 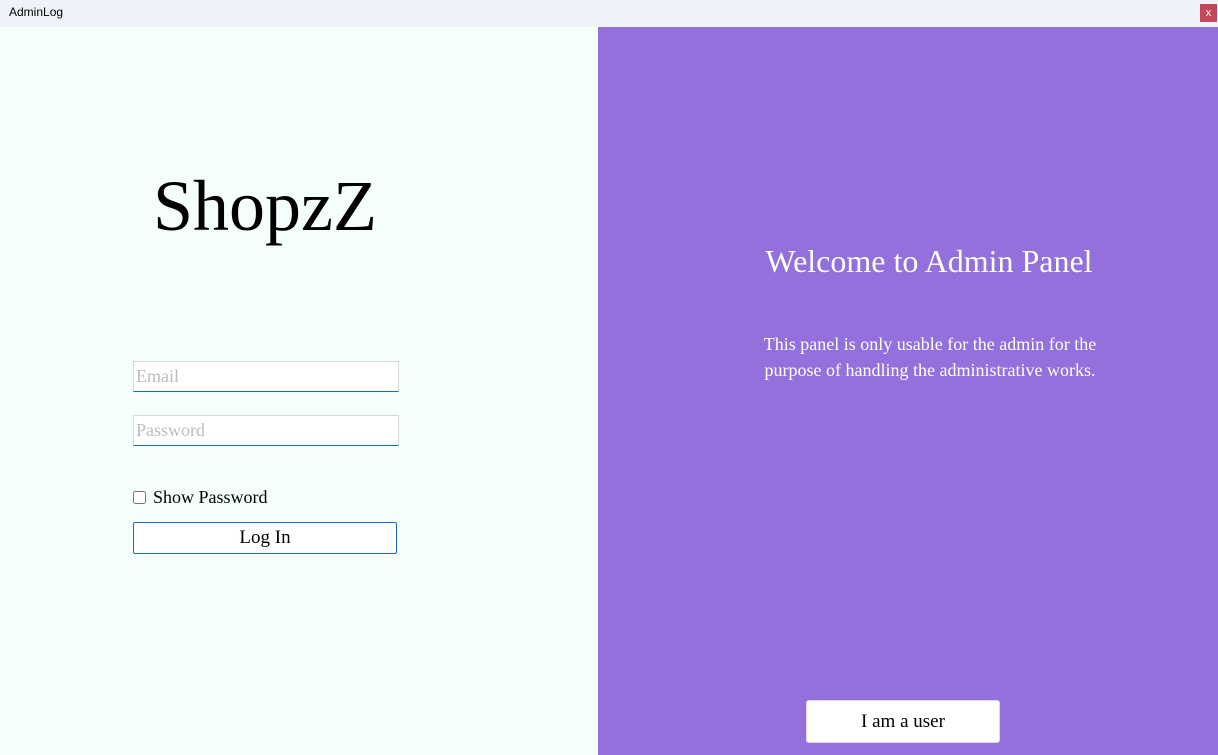 What do you see at coordinates (139, 497) in the screenshot?
I see `show-password-checkbox` at bounding box center [139, 497].